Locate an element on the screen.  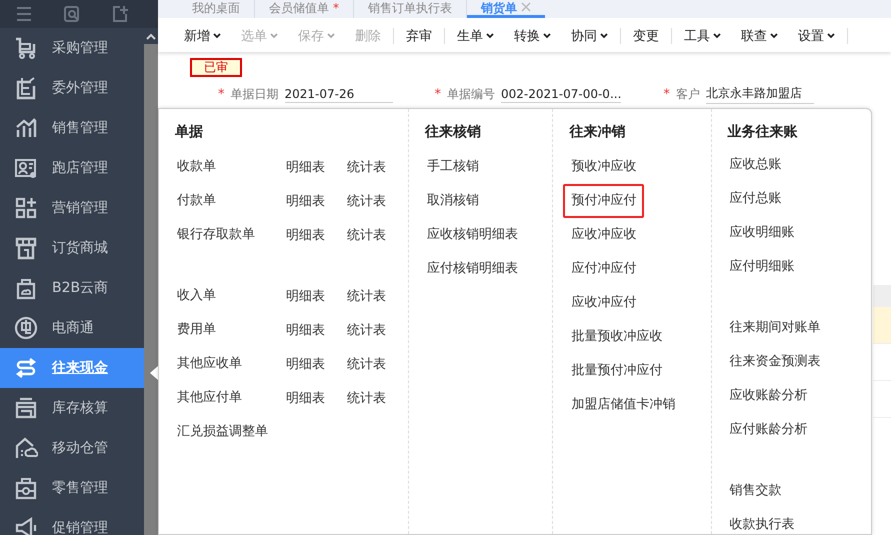
menu-item: 应付明细账 is located at coordinates (762, 267).